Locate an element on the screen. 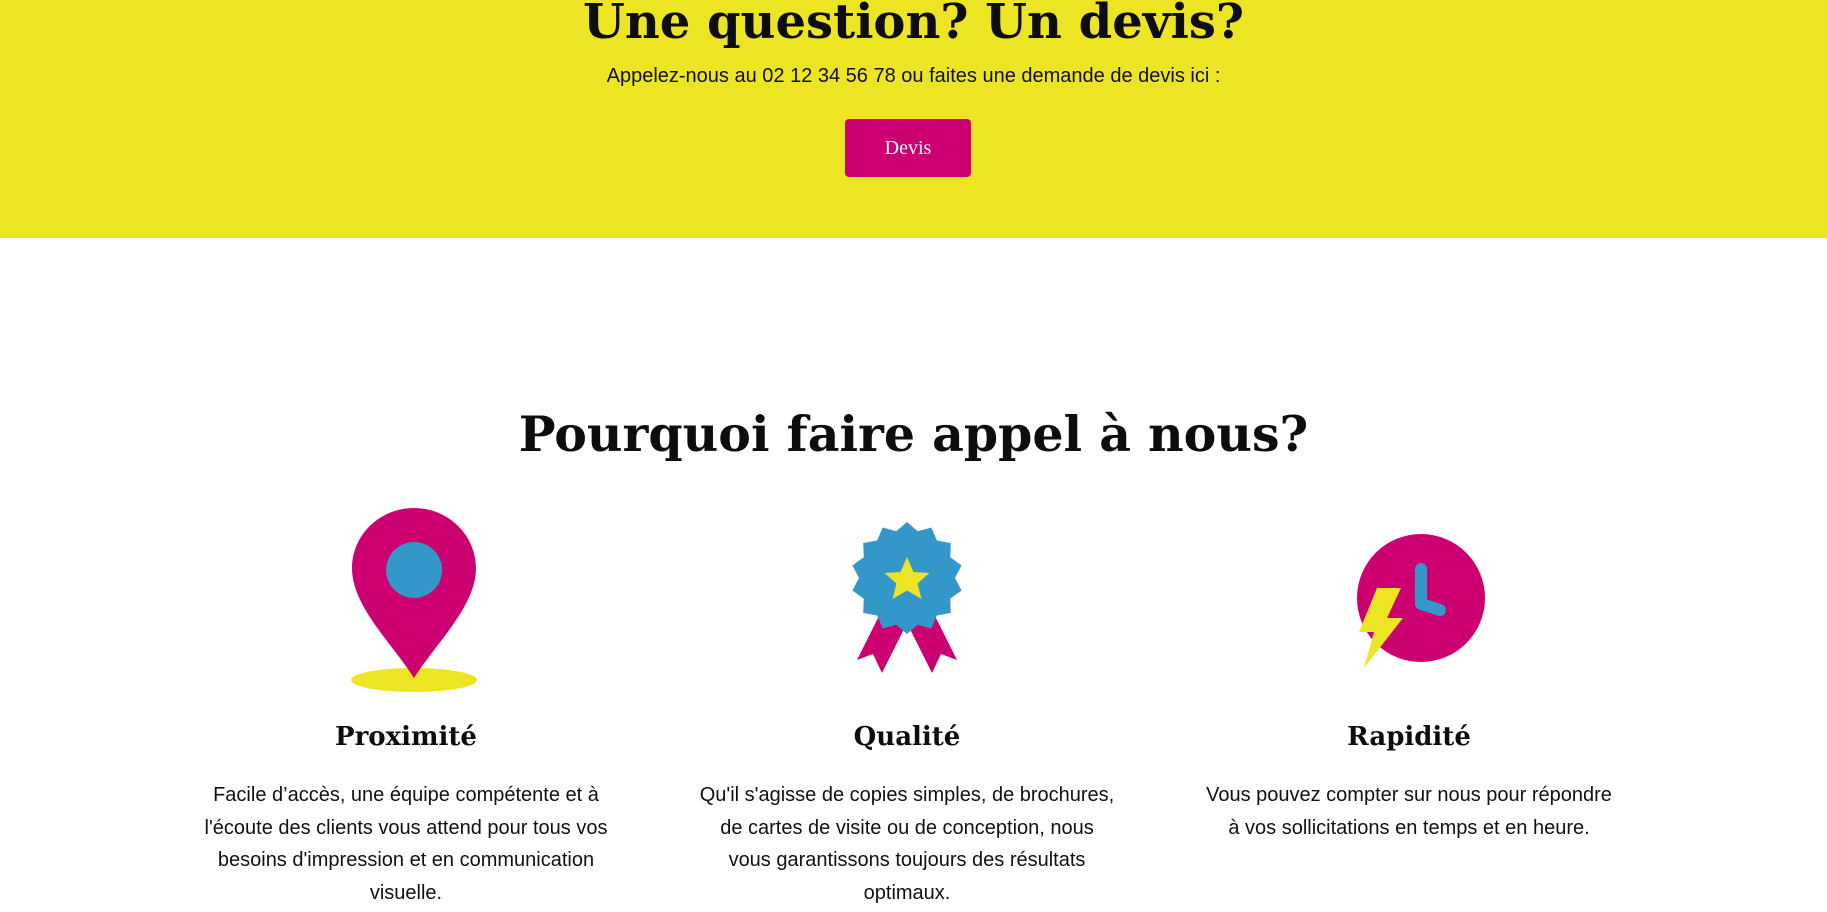 The image size is (1827, 912). devis-button: Devis is located at coordinates (908, 148).